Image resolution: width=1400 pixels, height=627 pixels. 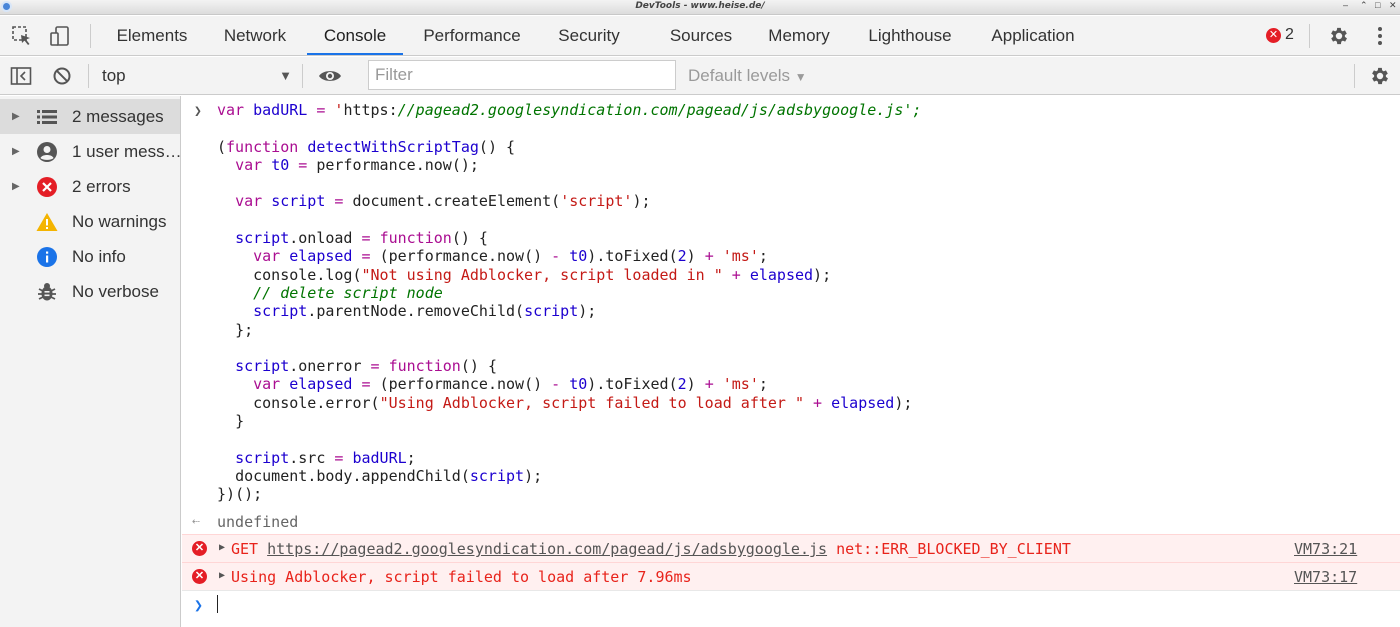 I want to click on sidebar-item-messages: ▶ 2 messages, so click(x=90, y=116).